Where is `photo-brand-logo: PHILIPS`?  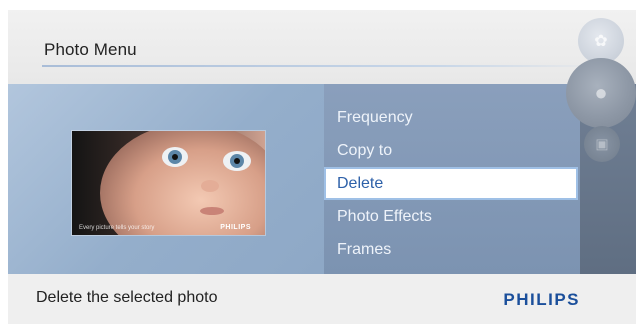
photo-brand-logo: PHILIPS is located at coordinates (235, 227).